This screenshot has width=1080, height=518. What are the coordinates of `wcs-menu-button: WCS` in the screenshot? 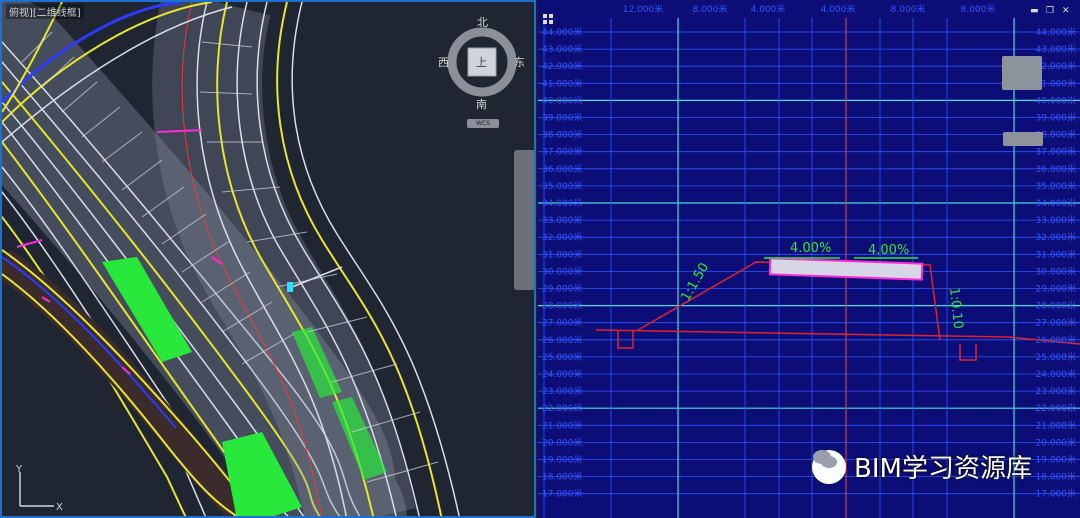 It's located at (483, 123).